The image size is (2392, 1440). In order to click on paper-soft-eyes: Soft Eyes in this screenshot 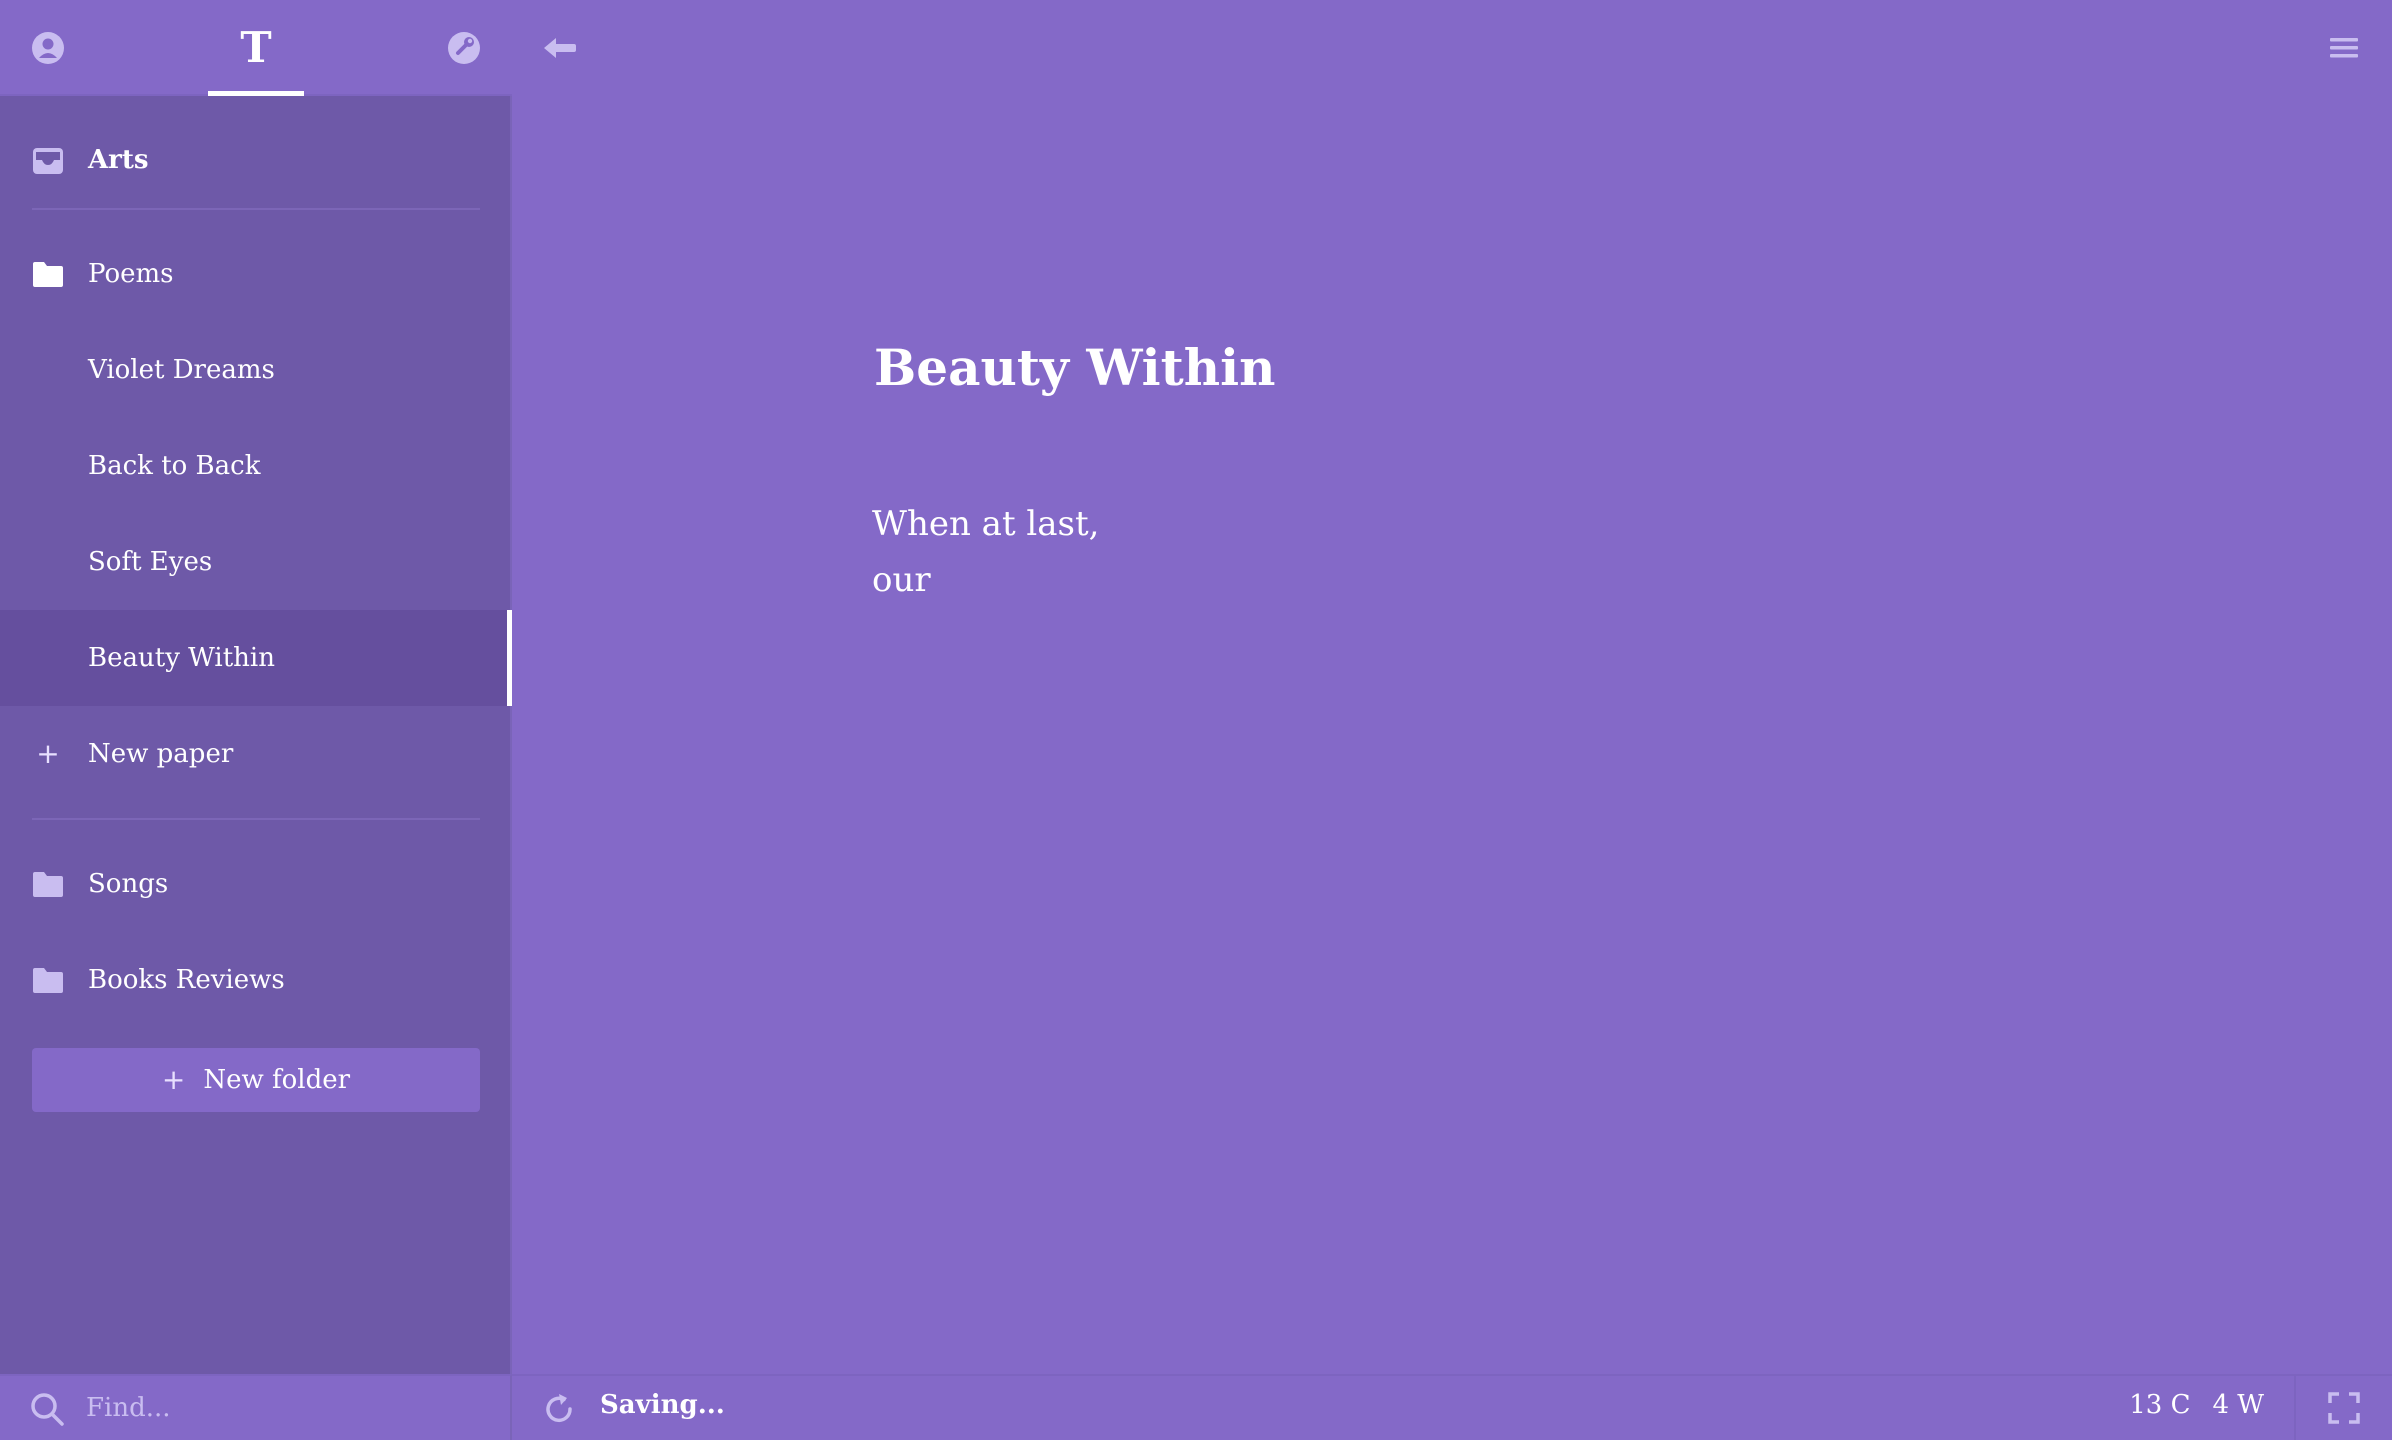, I will do `click(255, 562)`.